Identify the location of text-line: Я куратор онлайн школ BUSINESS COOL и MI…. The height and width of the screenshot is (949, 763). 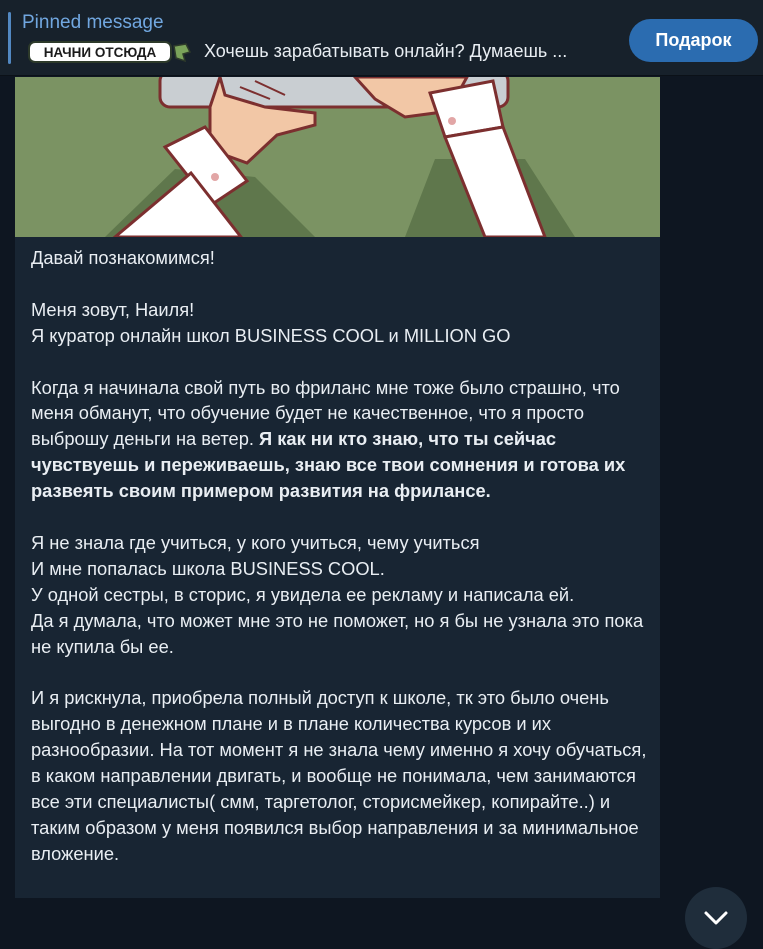
(271, 335).